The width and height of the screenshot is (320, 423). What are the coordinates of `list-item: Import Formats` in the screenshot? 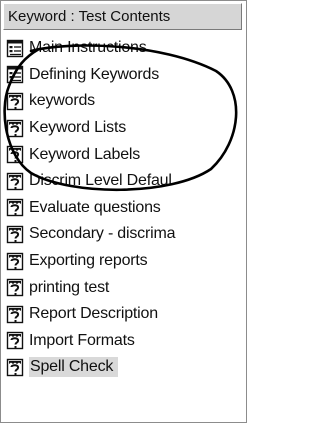 It's located at (123, 341).